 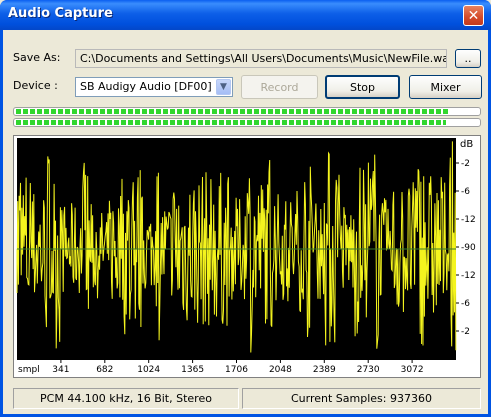 I want to click on db-axis-title: dB, so click(x=466, y=144).